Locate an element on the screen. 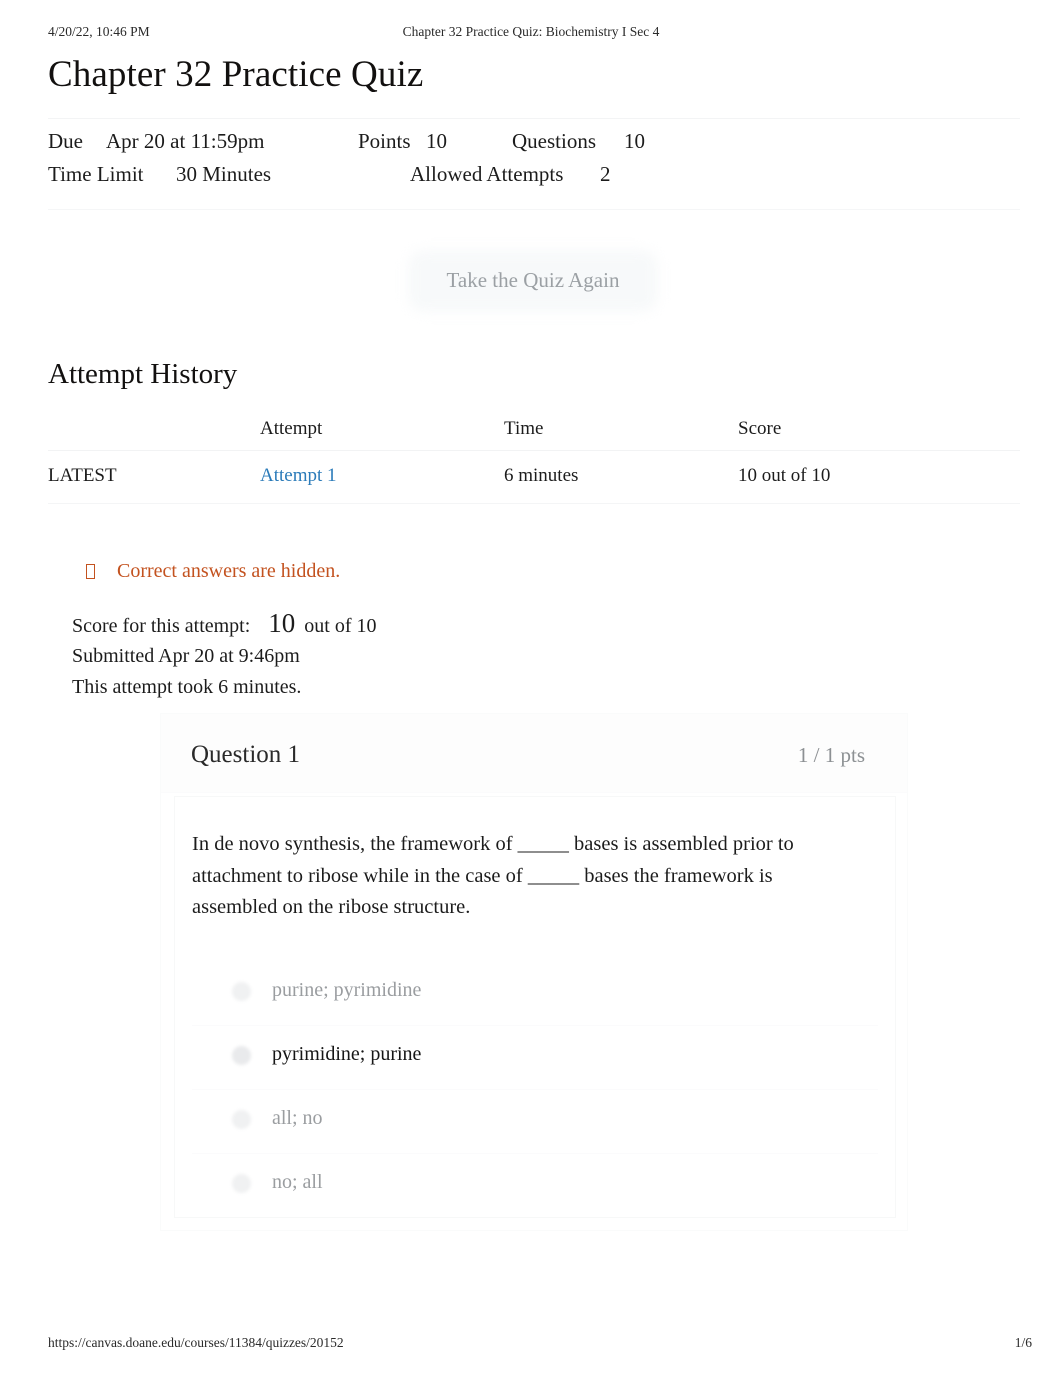  warning-box-icon is located at coordinates (90, 571).